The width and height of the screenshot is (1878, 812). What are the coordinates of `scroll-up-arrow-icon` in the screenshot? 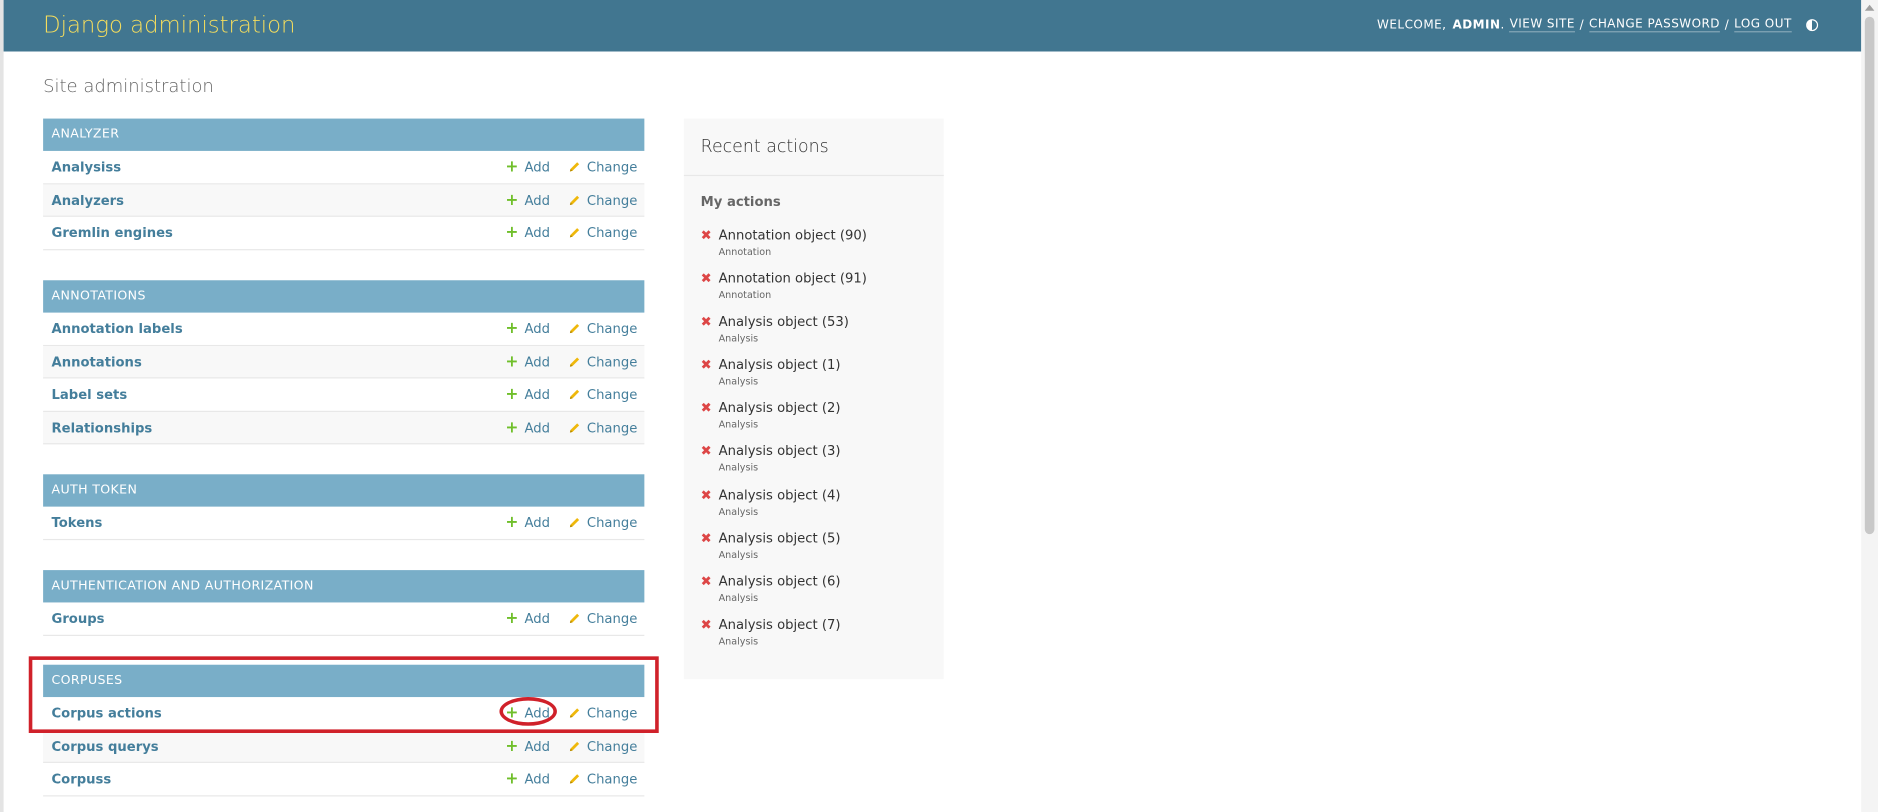 It's located at (1869, 7).